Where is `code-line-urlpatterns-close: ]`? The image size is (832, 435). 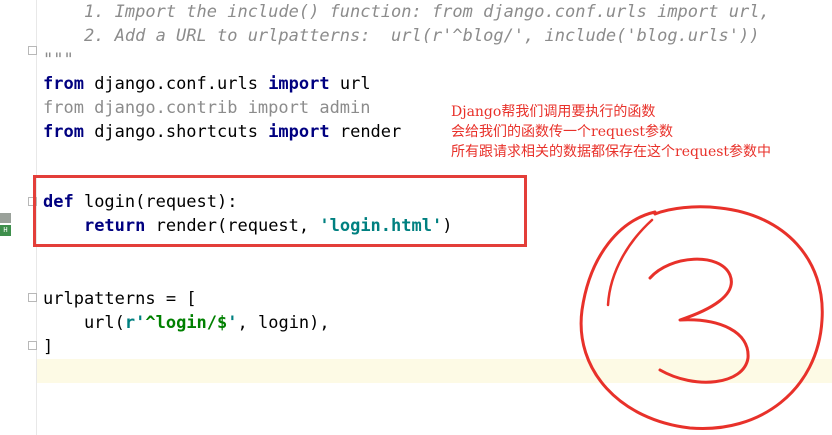 code-line-urlpatterns-close: ] is located at coordinates (48, 347).